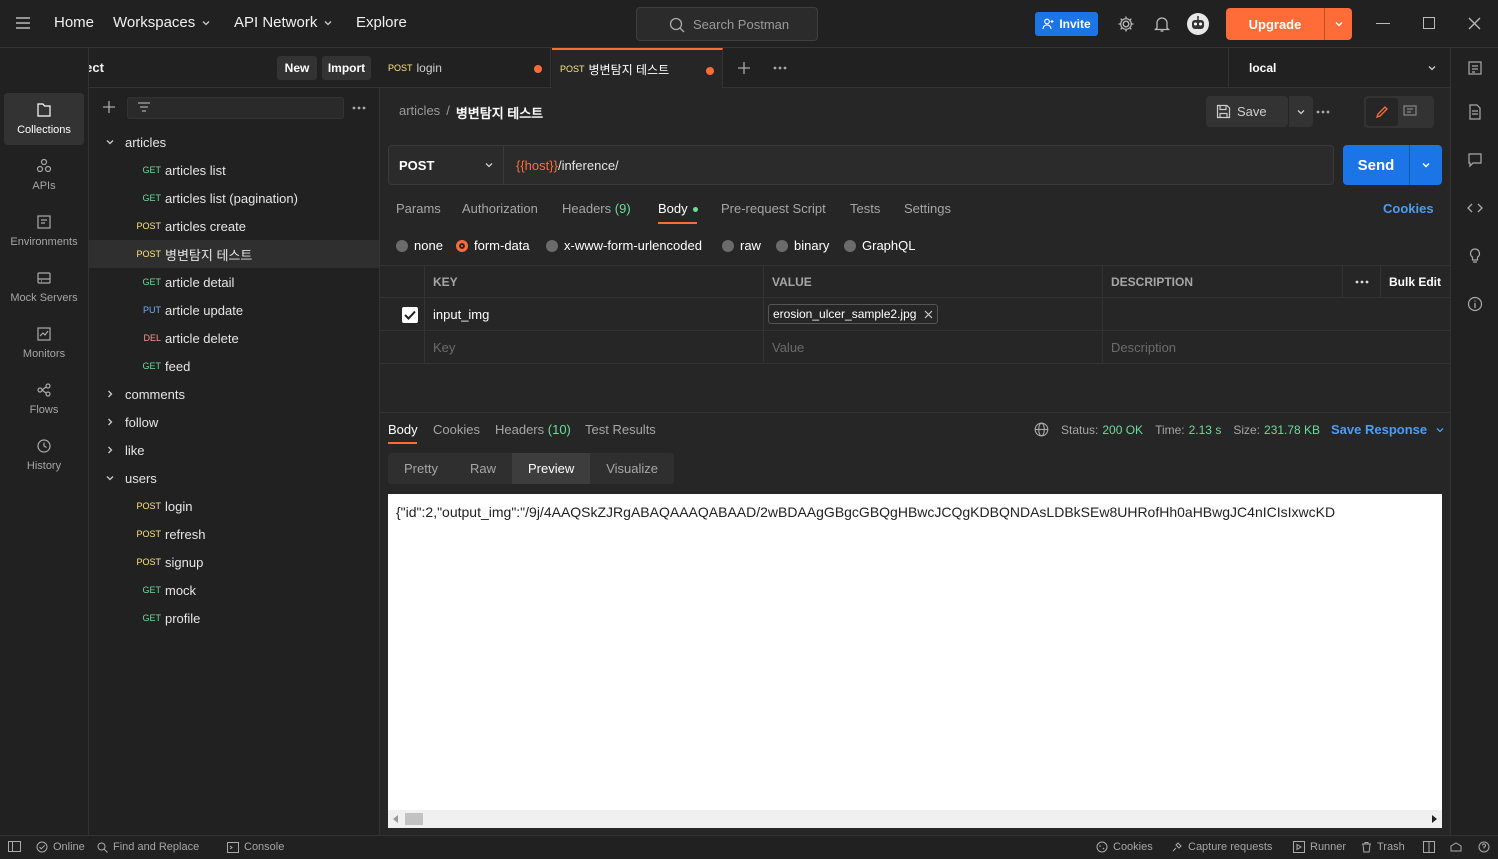 The height and width of the screenshot is (859, 1498). I want to click on remove-file-icon, so click(928, 314).